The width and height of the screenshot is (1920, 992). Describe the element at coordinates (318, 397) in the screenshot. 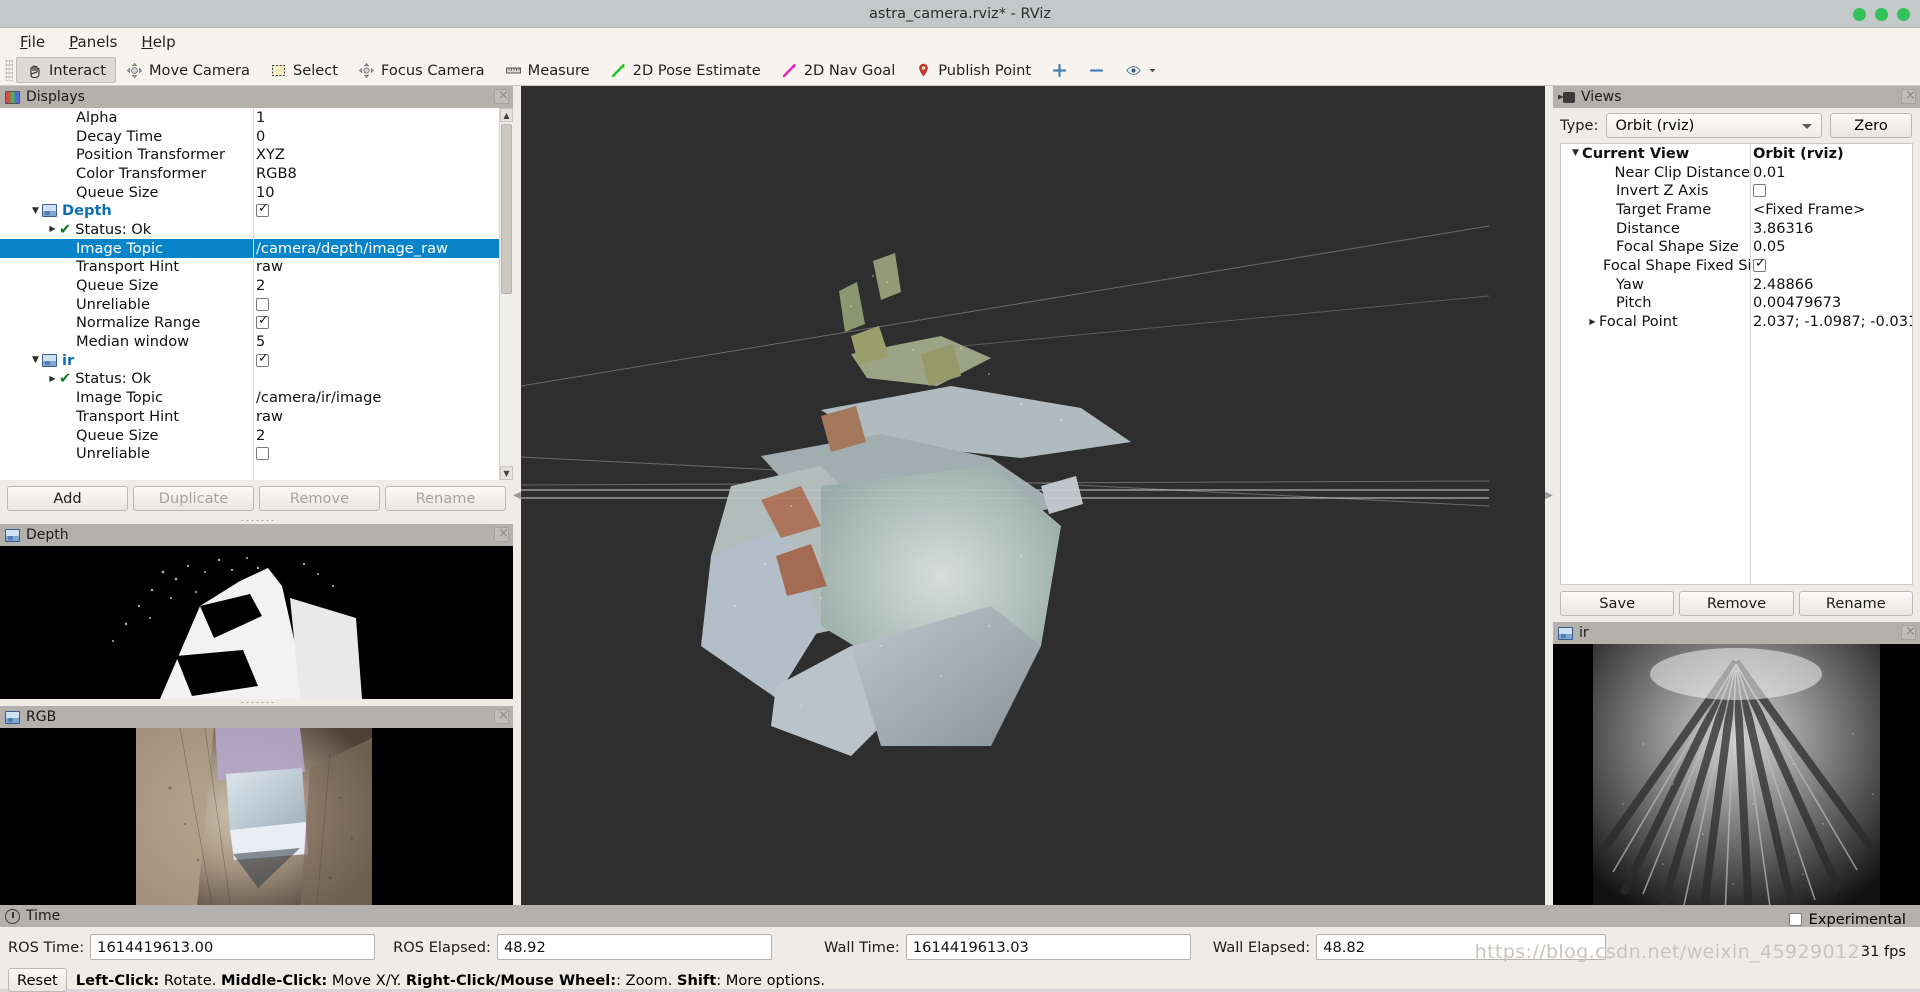

I see `tree-row-value: /camera/ir/image` at that location.